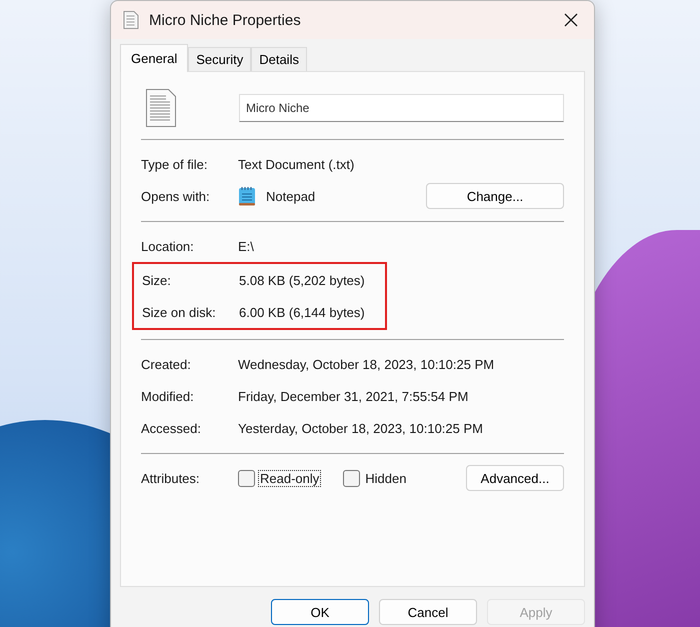 Image resolution: width=700 pixels, height=627 pixels. I want to click on app-name: Notepad, so click(291, 196).